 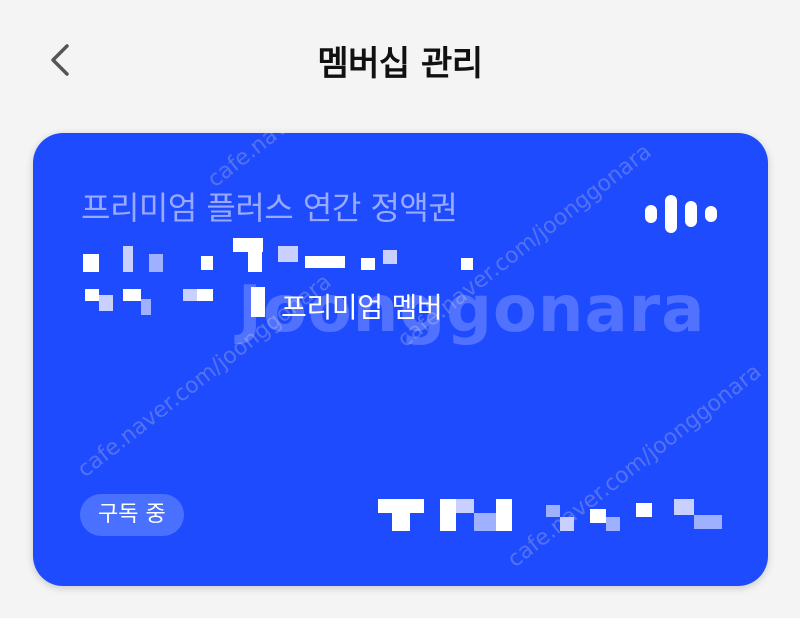 What do you see at coordinates (269, 208) in the screenshot?
I see `plan-name: 프리미엄 플러스 연간 정액권` at bounding box center [269, 208].